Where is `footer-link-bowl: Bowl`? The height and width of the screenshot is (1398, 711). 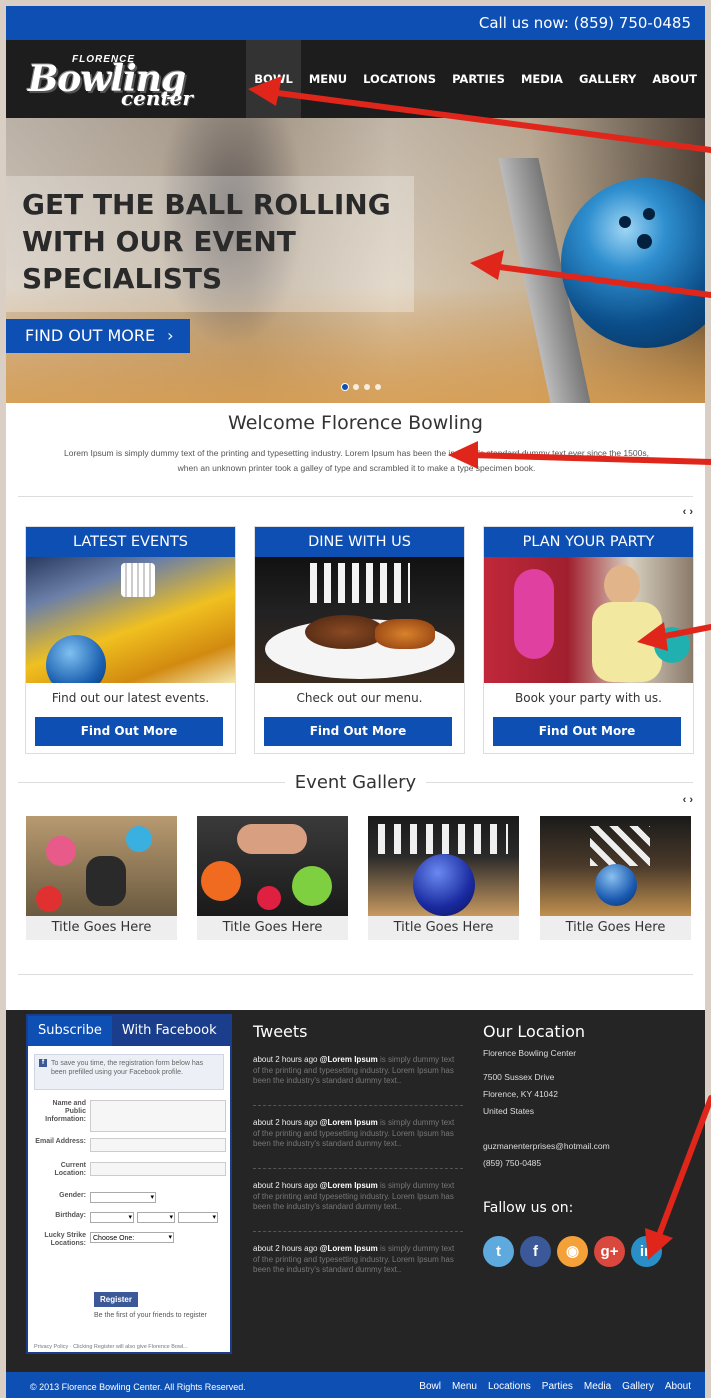 footer-link-bowl: Bowl is located at coordinates (430, 1386).